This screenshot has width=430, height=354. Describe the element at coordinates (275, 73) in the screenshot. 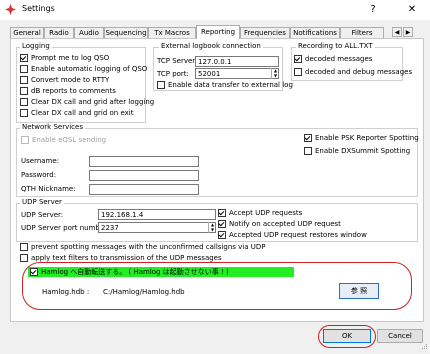

I see `tcp-port-spinner-icon: ▲ ▼` at that location.